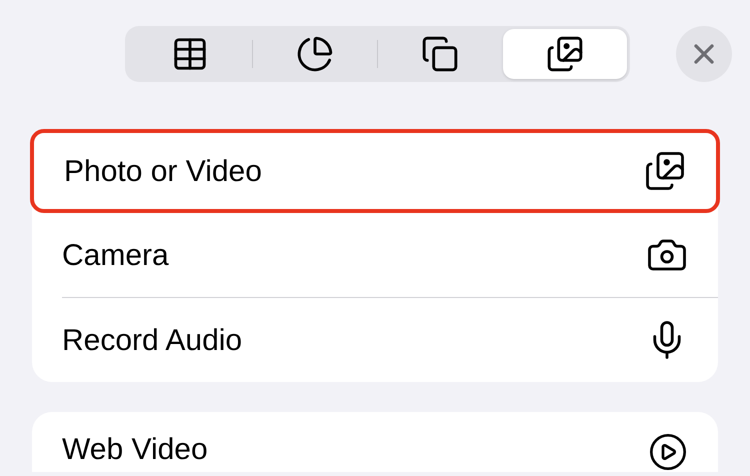  What do you see at coordinates (375, 442) in the screenshot?
I see `menu-item: Web Video` at bounding box center [375, 442].